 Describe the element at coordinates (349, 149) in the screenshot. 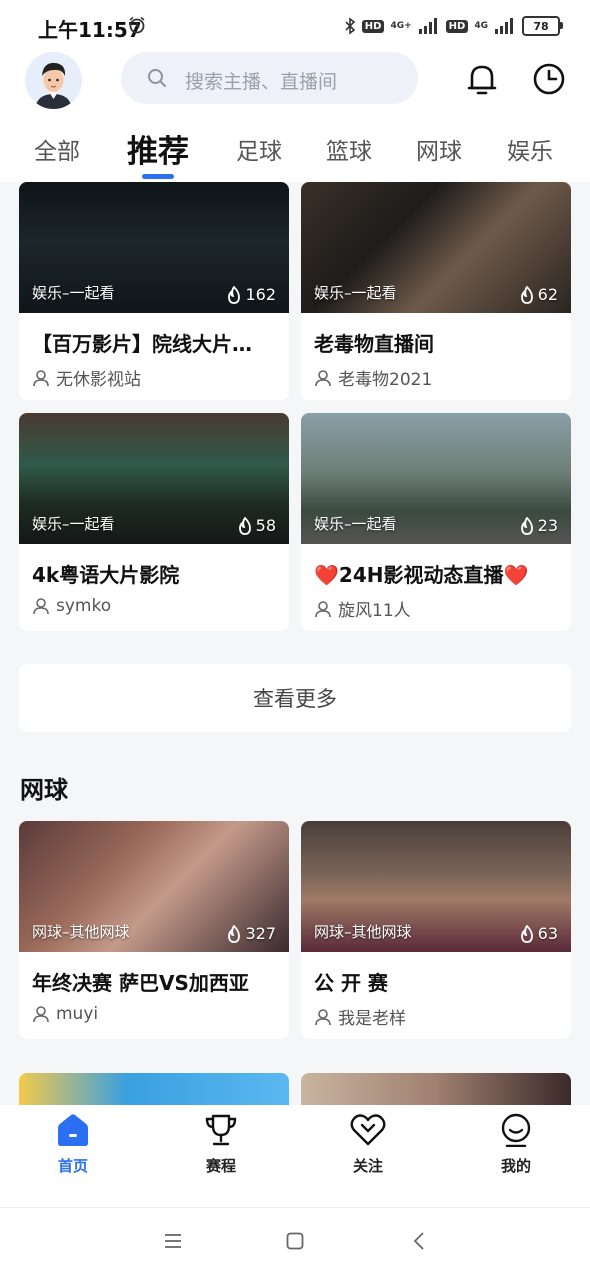

I see `tab-basketball: 篮球` at that location.